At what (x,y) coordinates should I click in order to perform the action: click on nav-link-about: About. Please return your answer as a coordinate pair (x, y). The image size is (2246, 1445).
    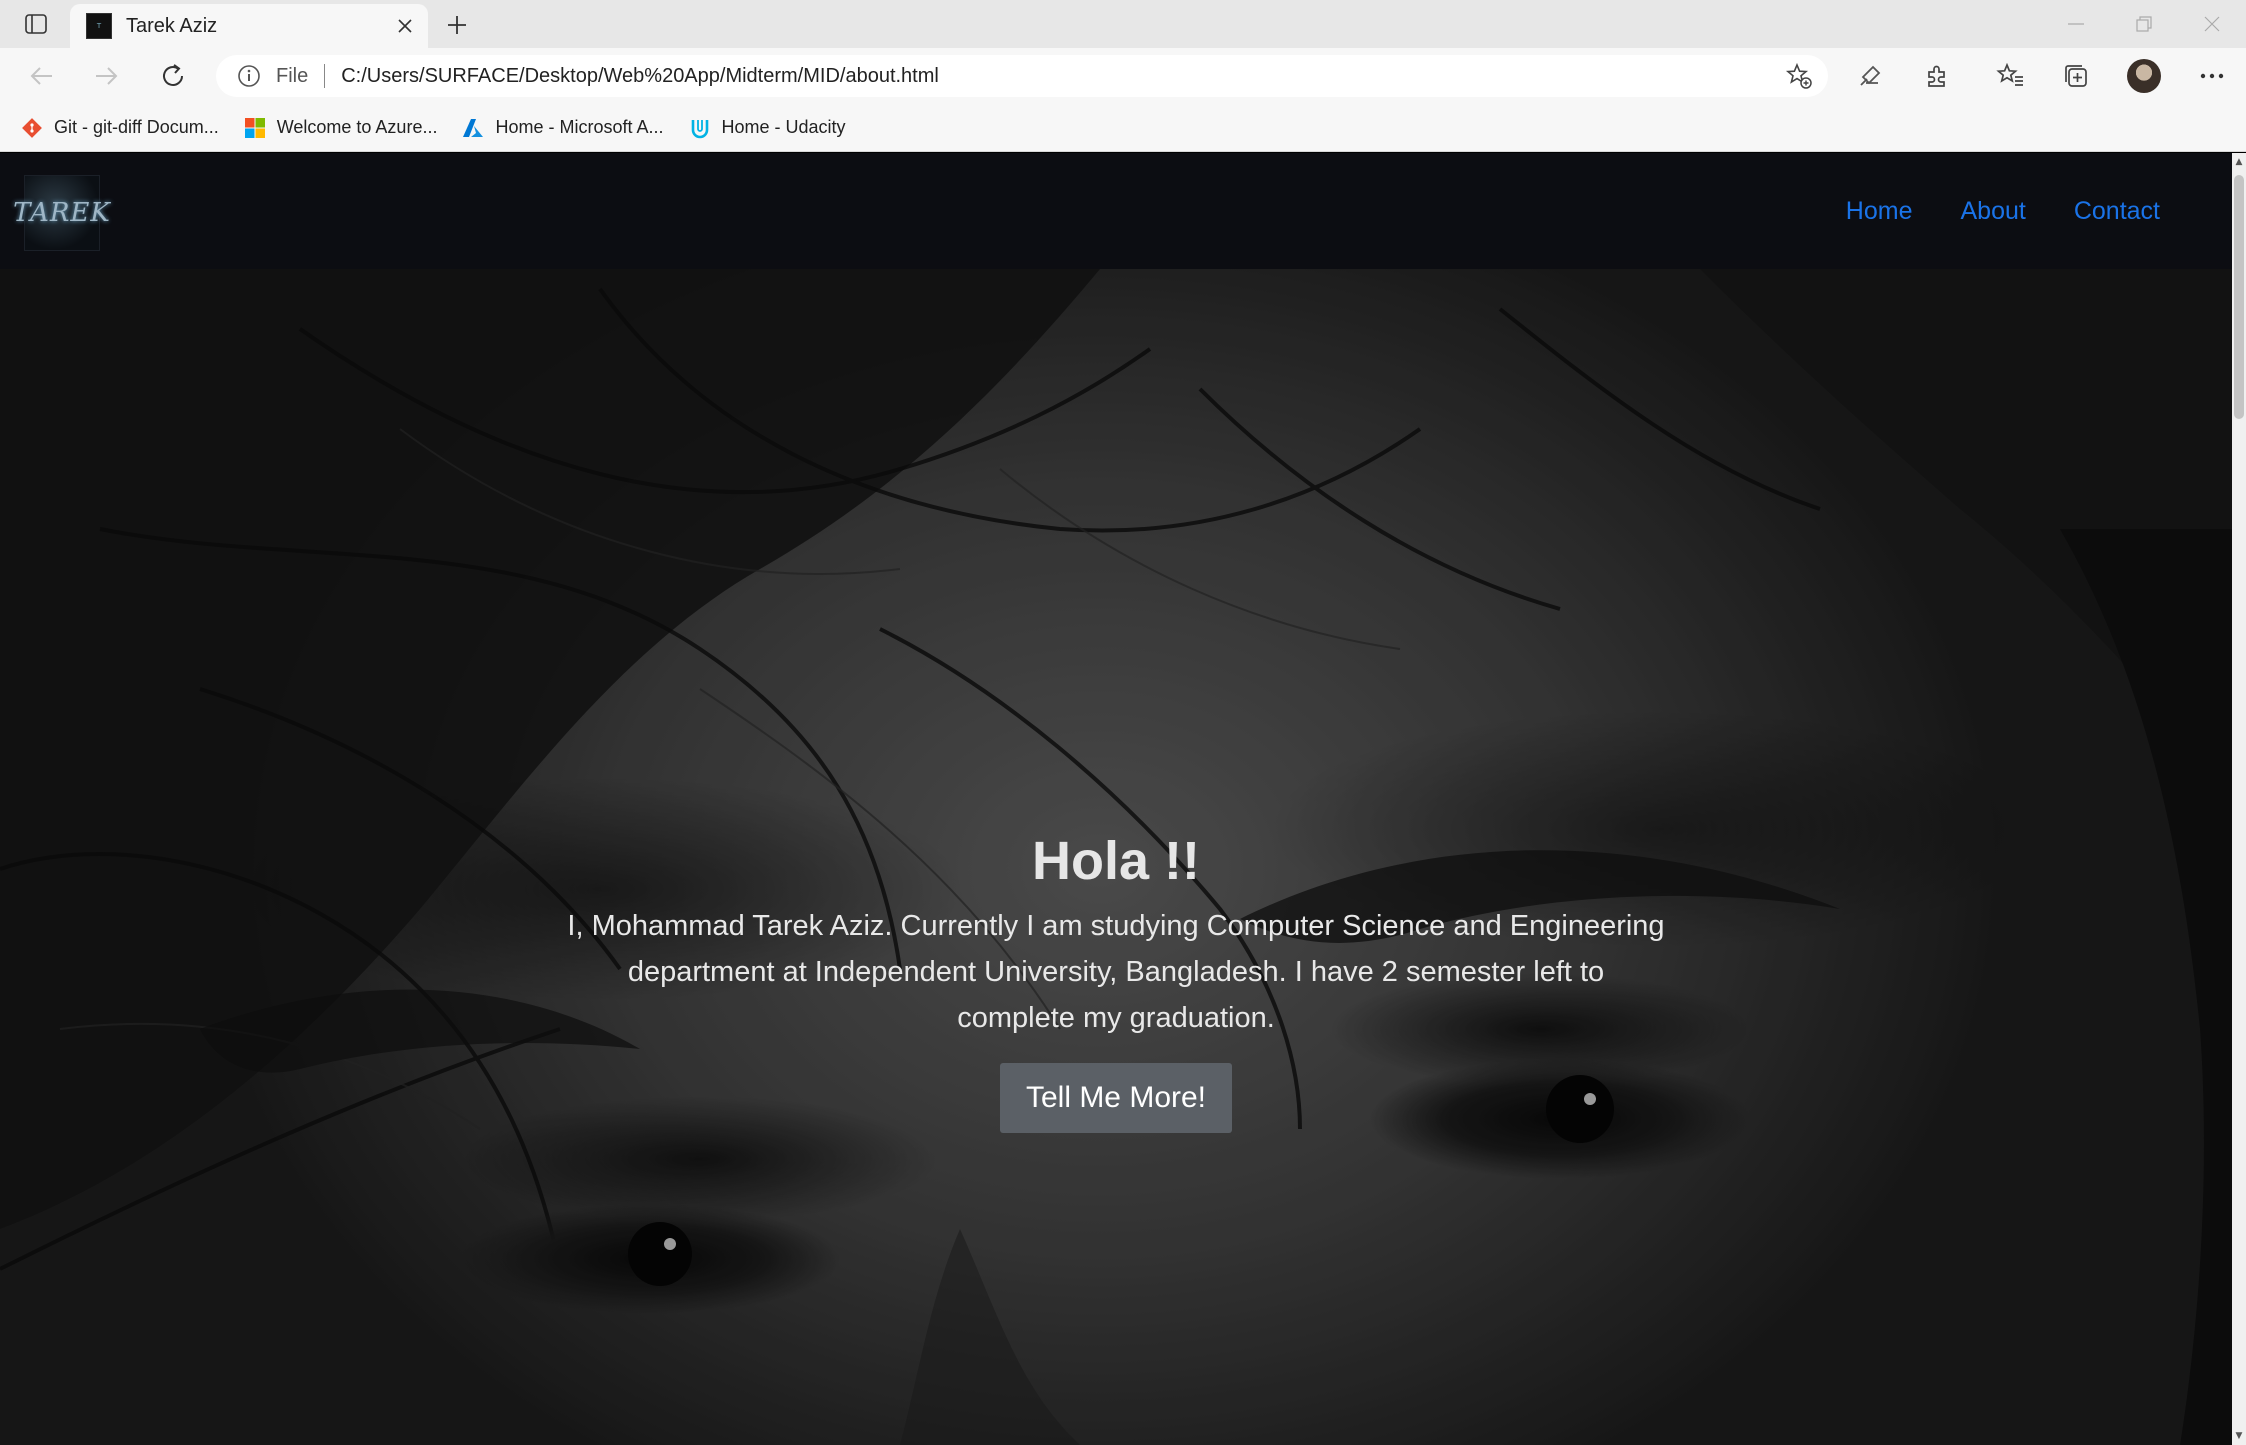
    Looking at the image, I should click on (1992, 211).